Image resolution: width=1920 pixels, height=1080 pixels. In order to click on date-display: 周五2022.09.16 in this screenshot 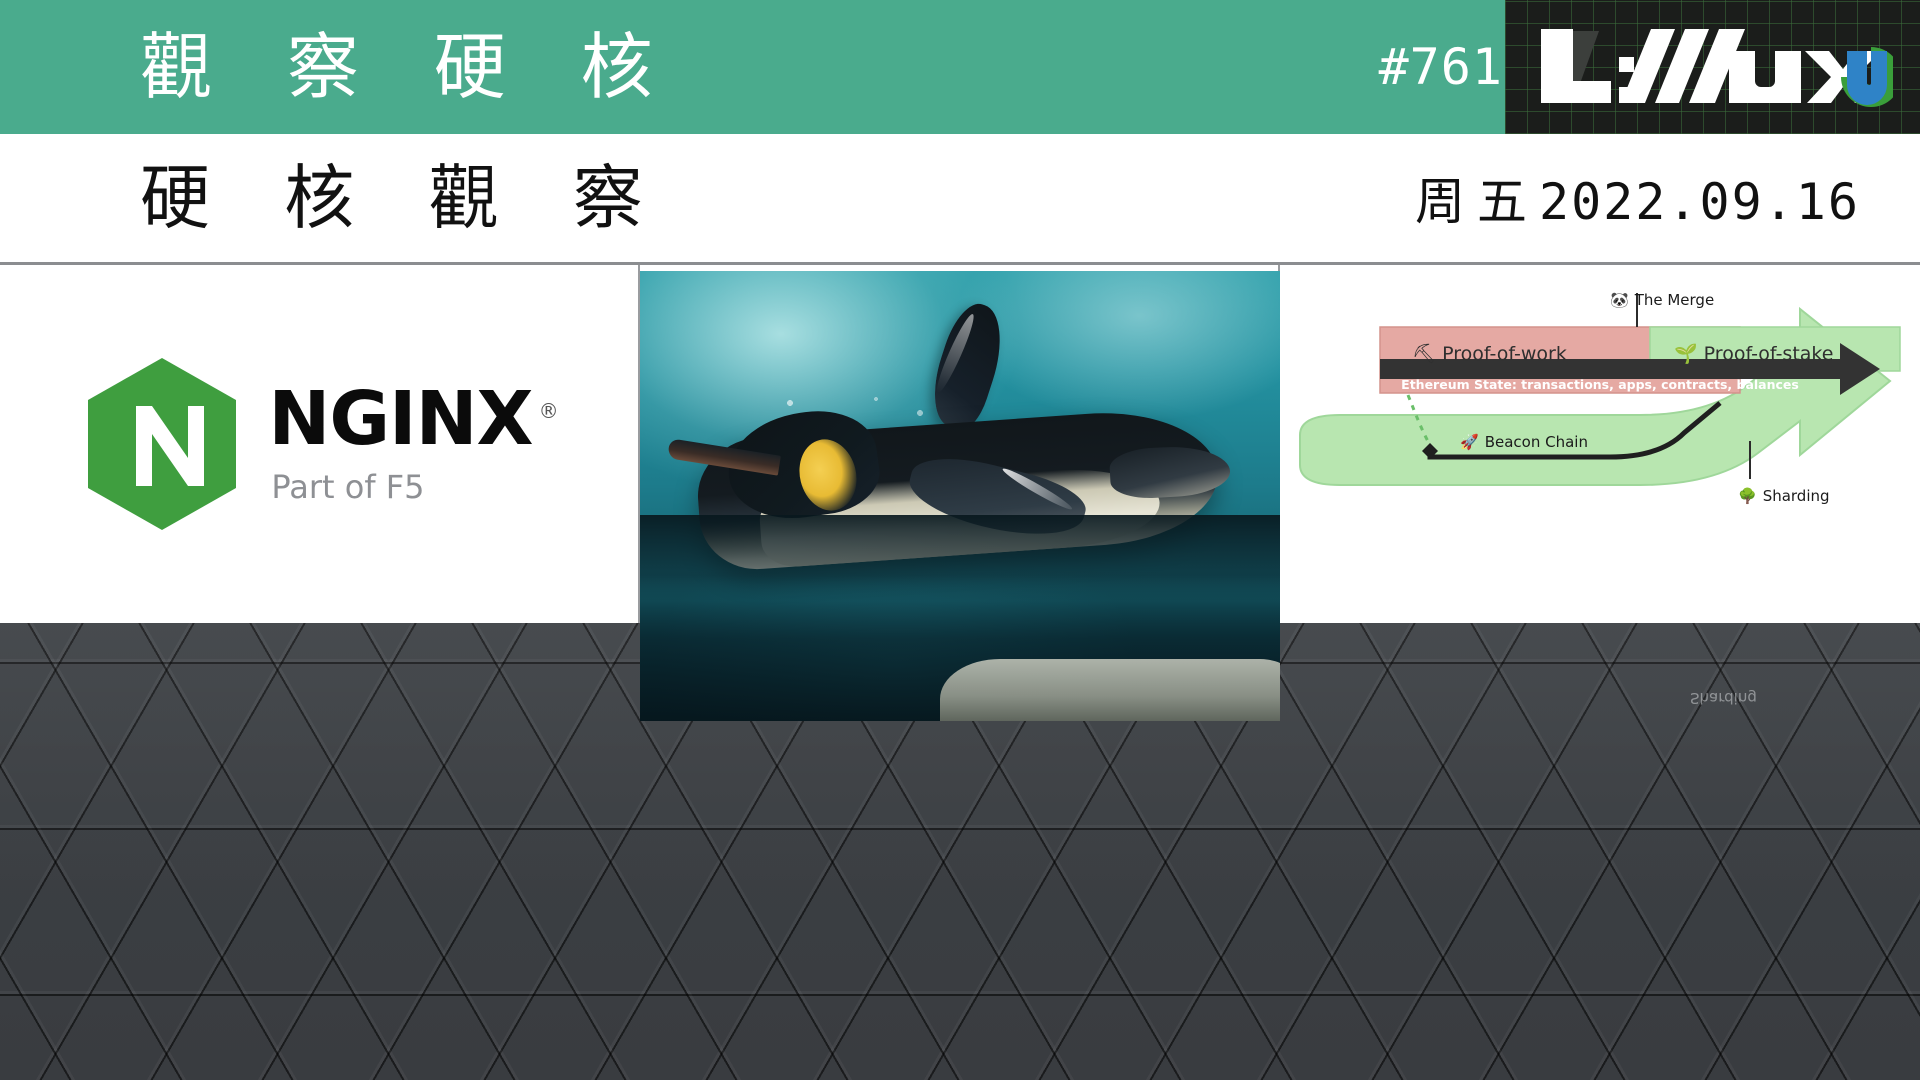, I will do `click(1637, 198)`.